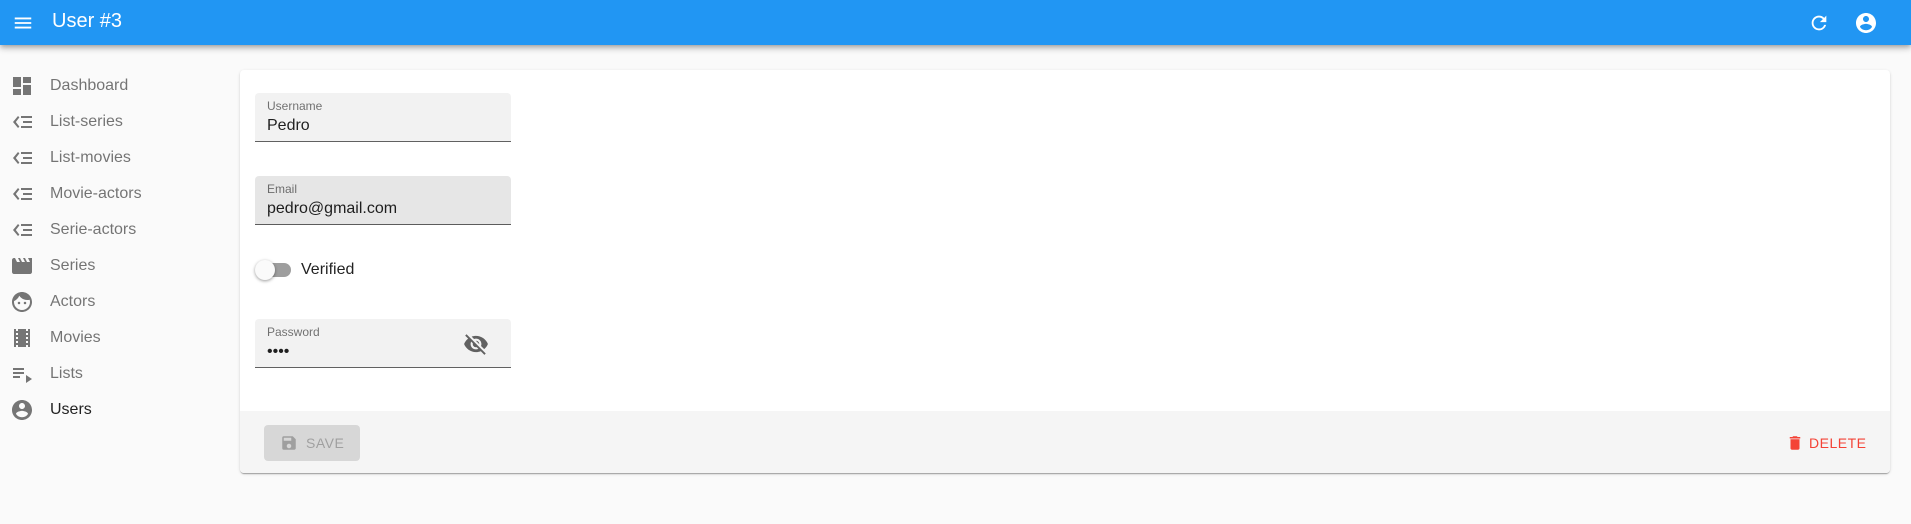  Describe the element at coordinates (71, 409) in the screenshot. I see `sidebar-item-label: Users` at that location.